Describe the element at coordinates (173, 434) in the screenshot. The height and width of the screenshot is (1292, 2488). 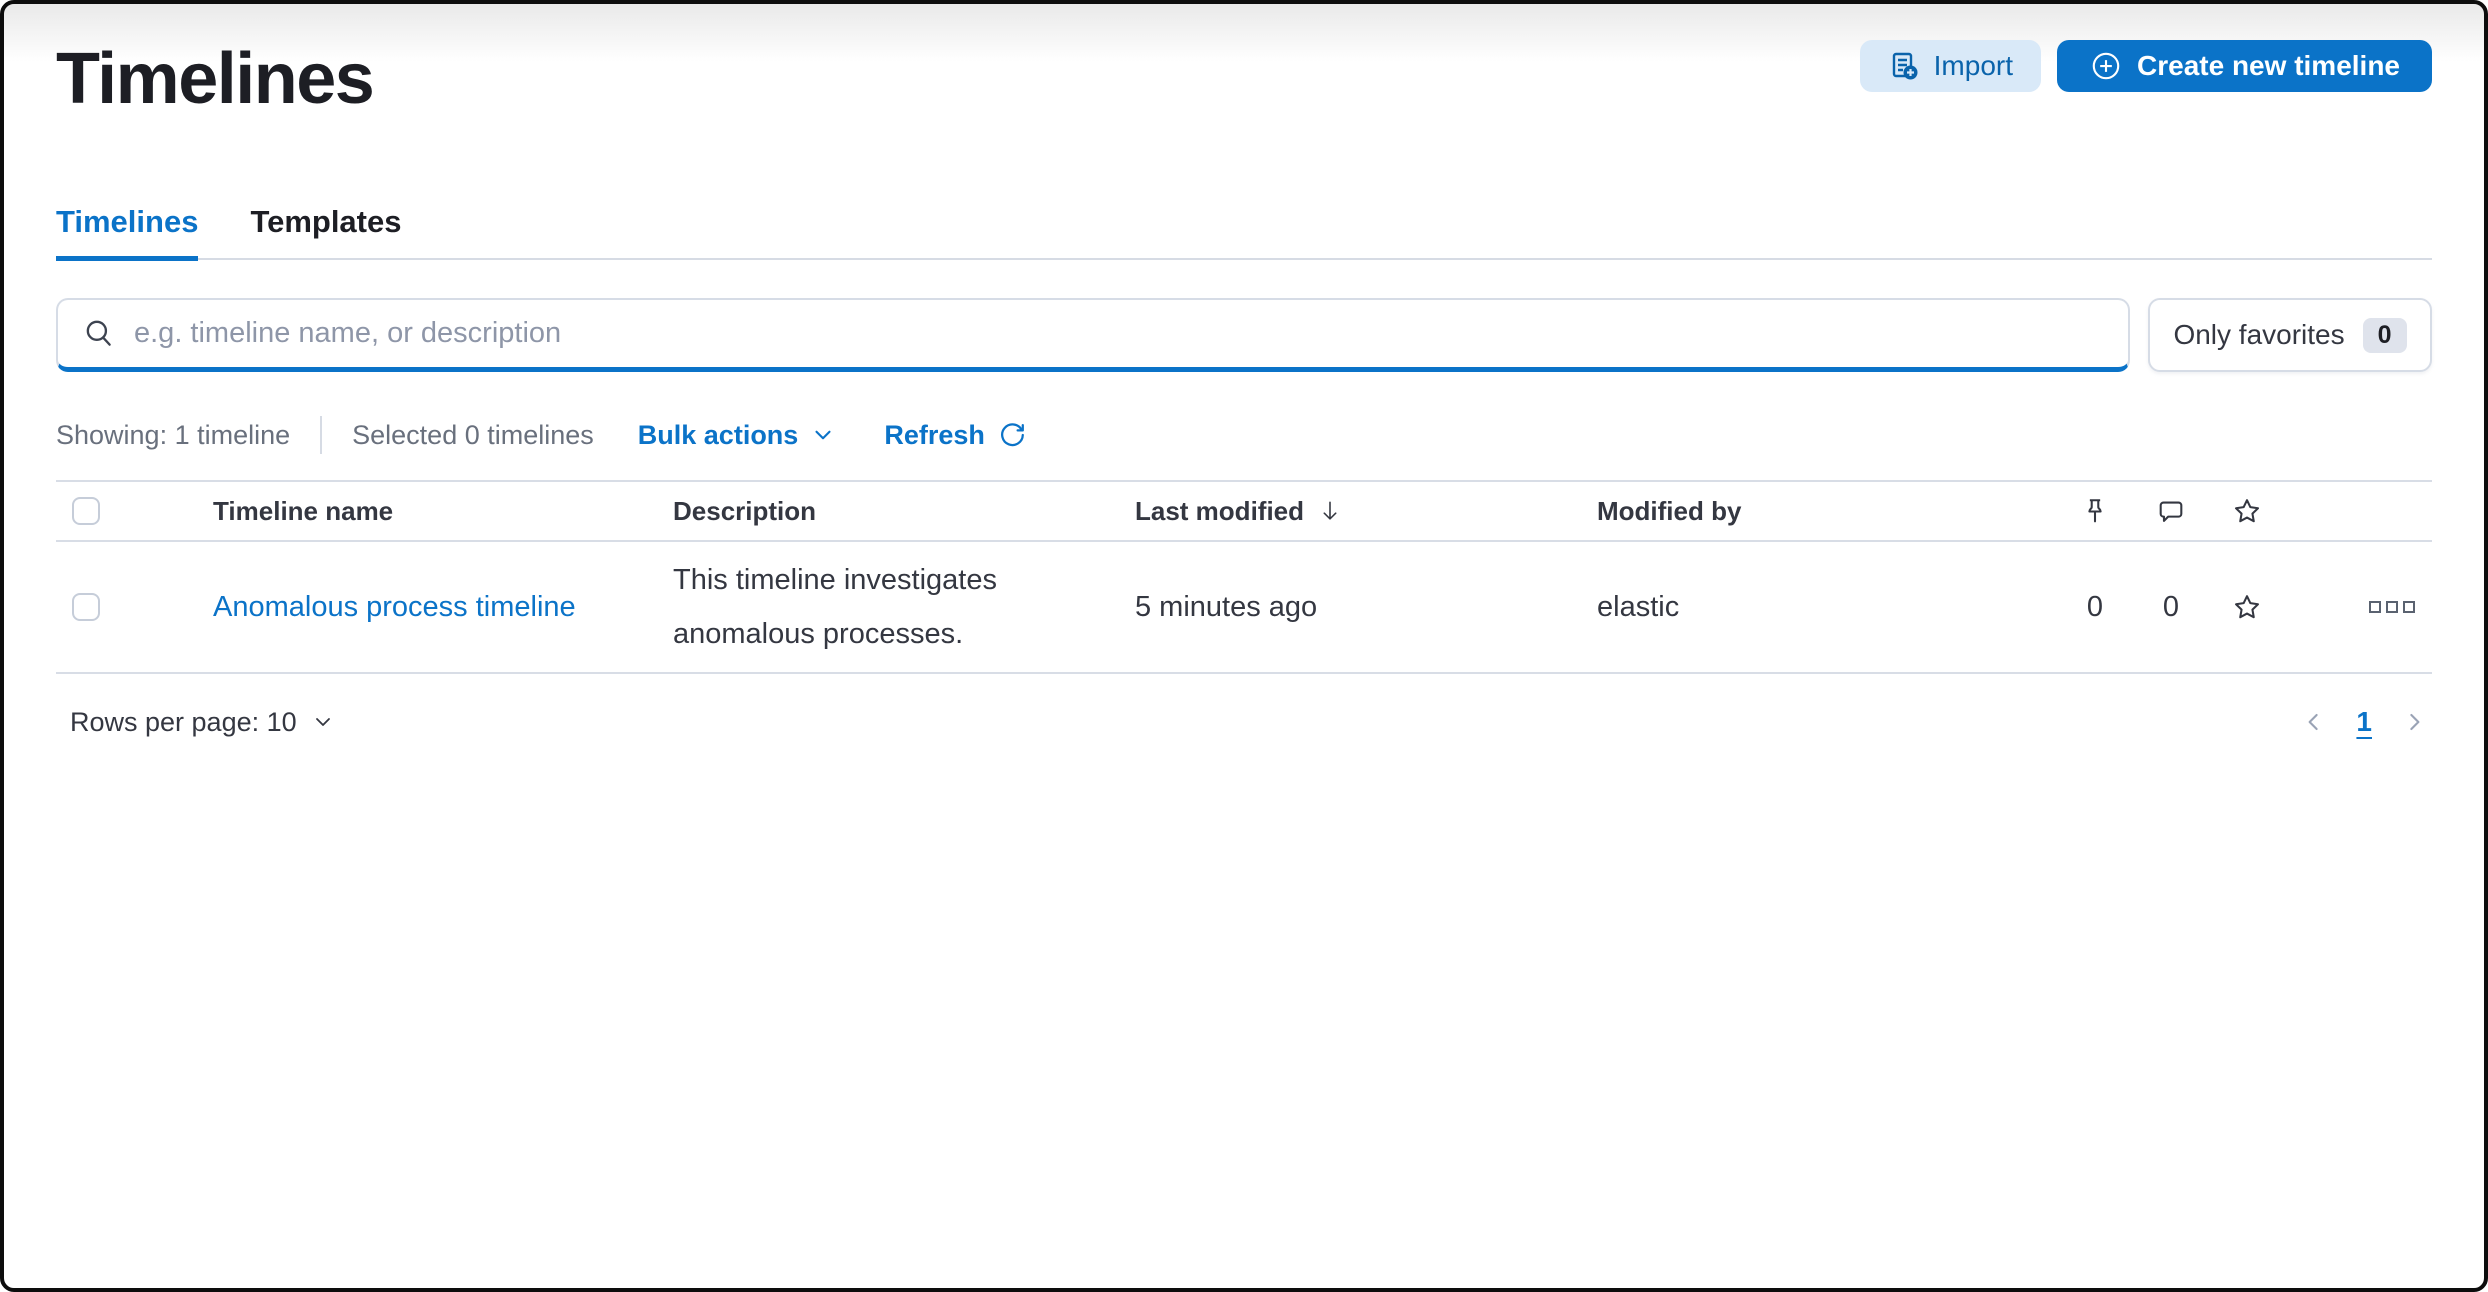
I see `showing-count-text: Showing: 1 timeline` at that location.